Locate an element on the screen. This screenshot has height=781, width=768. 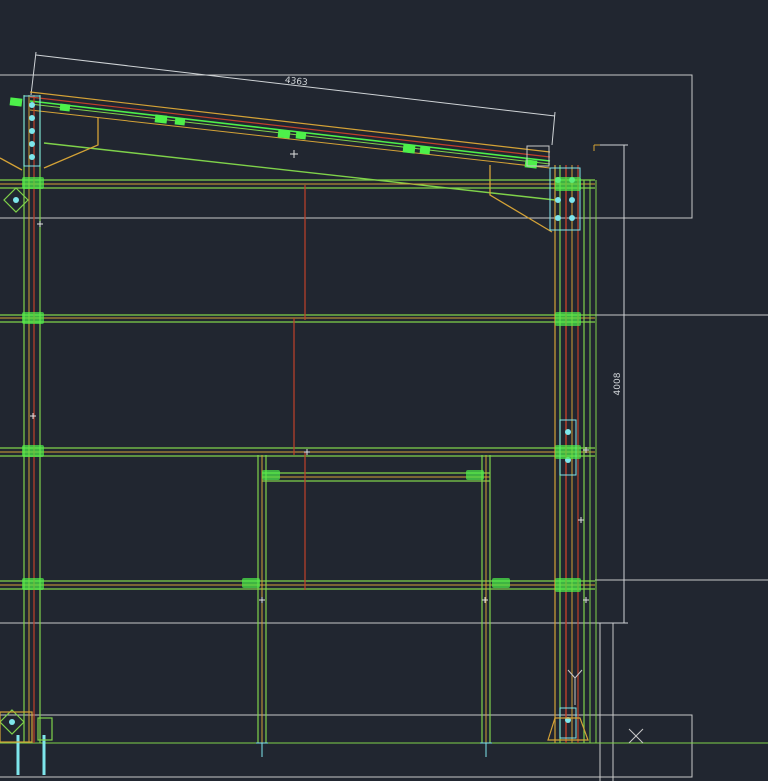
left-column is located at coordinates (32, 419).